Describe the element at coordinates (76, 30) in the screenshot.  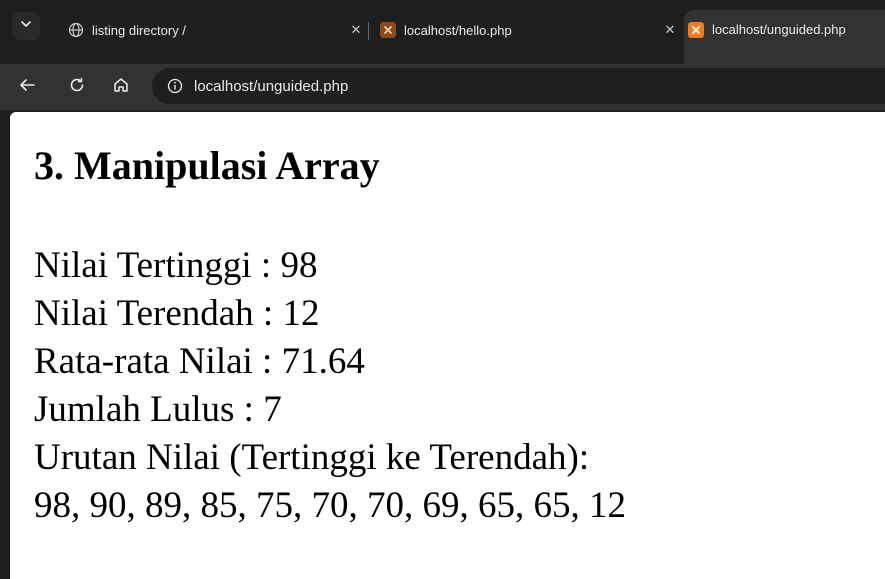
I see `globe-icon` at that location.